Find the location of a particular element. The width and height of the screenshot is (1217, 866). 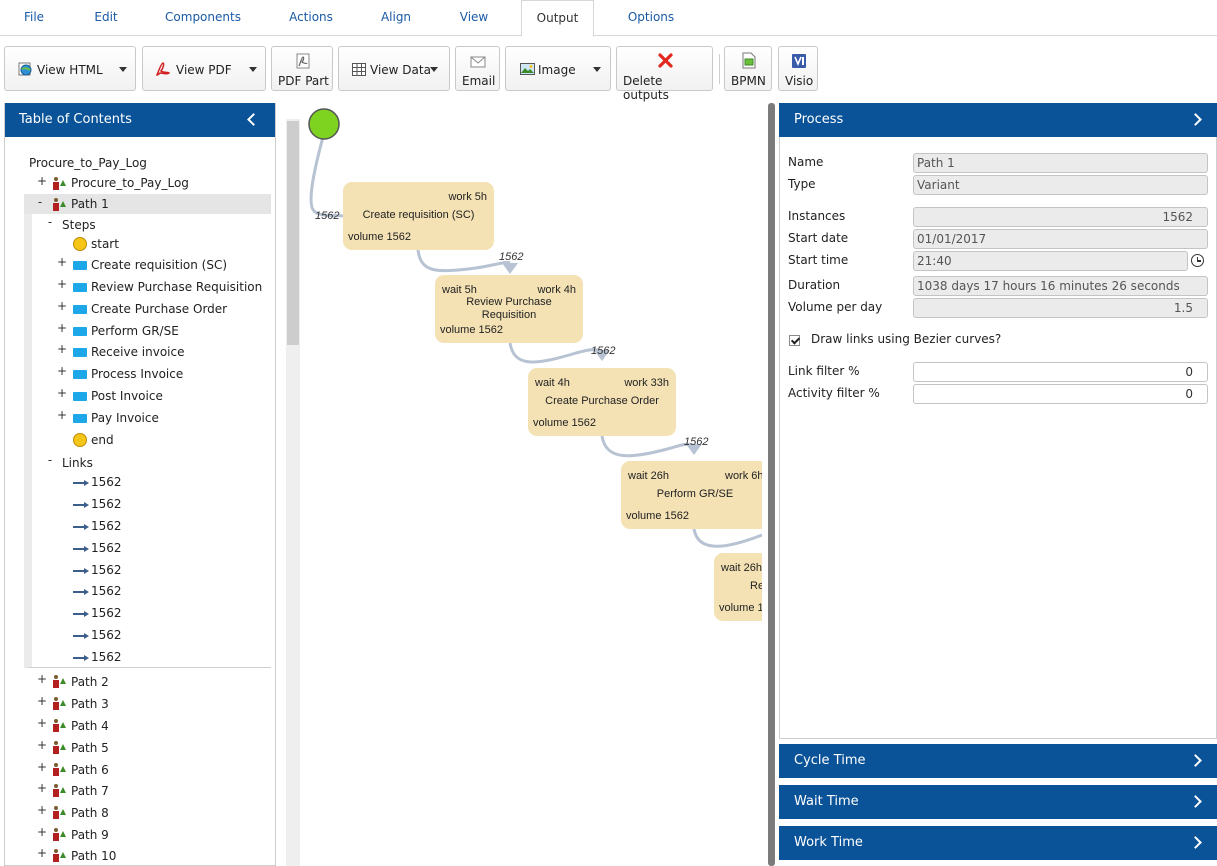

menu-tab-align: Align is located at coordinates (396, 18).